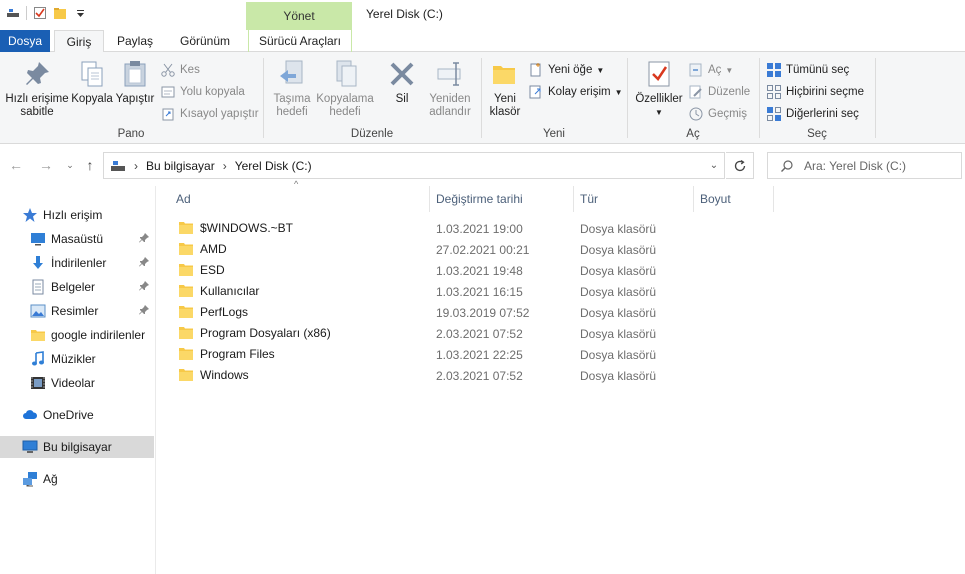 This screenshot has width=965, height=574. I want to click on file-date: 1.03.2021 19:00, so click(479, 229).